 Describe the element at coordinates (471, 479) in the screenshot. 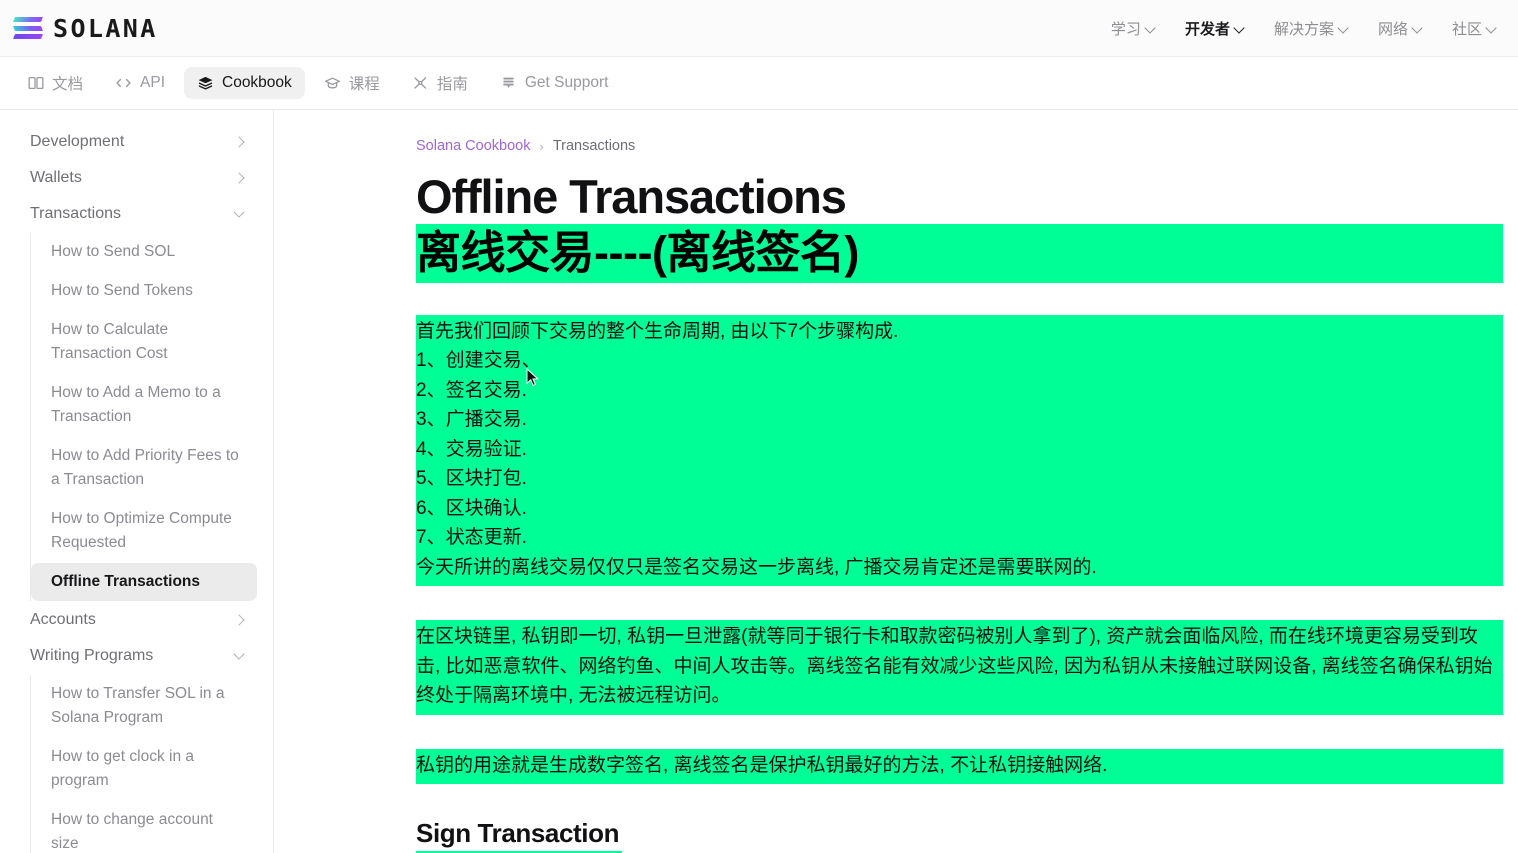

I see `lifecycle-step: 5、区块打包.` at that location.